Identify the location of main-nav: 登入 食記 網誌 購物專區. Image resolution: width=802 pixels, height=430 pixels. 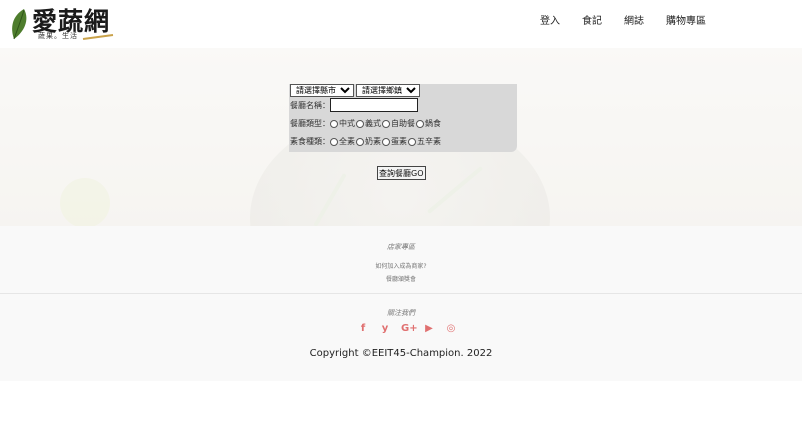
(634, 19).